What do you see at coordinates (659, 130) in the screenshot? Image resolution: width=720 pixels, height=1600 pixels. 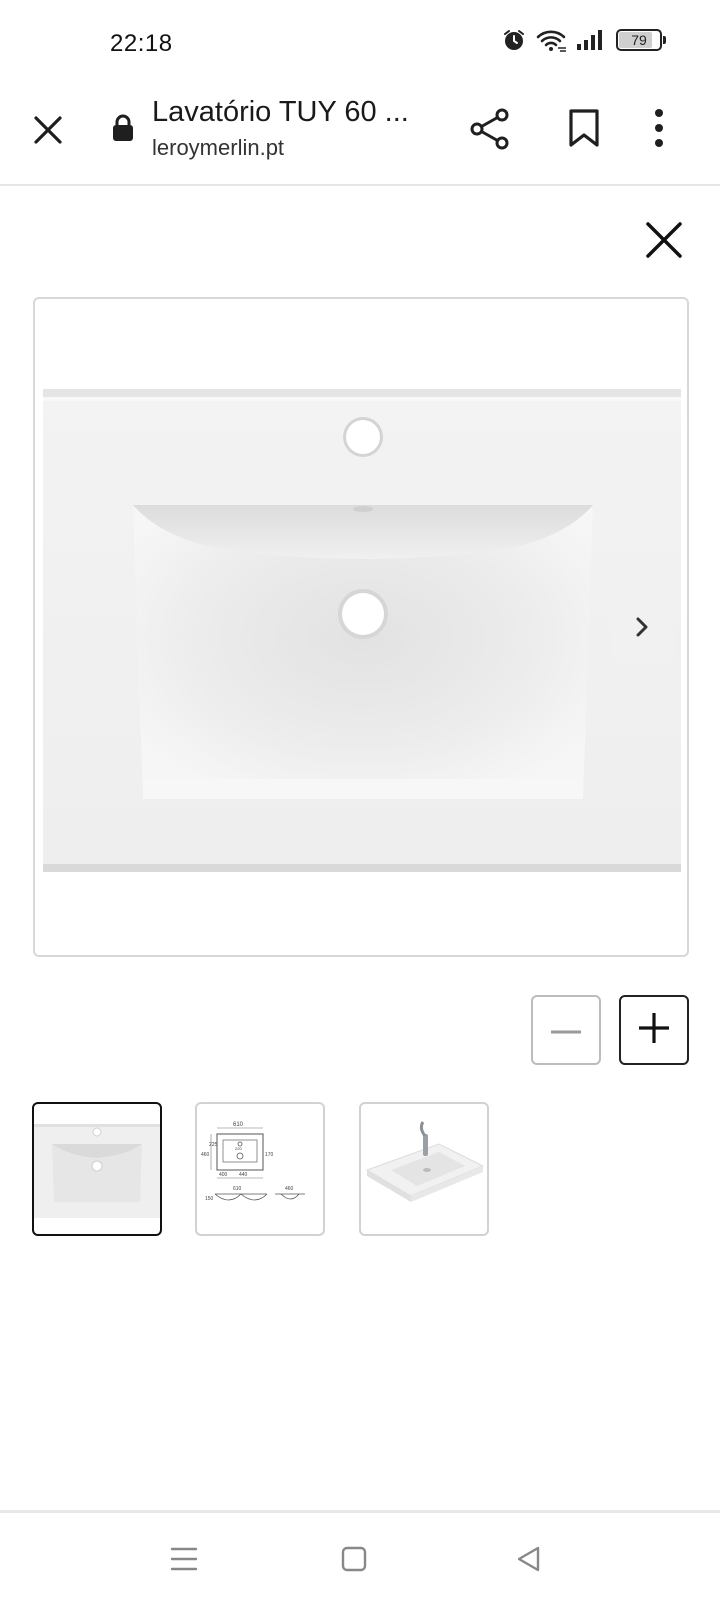 I see `more-vert-icon` at bounding box center [659, 130].